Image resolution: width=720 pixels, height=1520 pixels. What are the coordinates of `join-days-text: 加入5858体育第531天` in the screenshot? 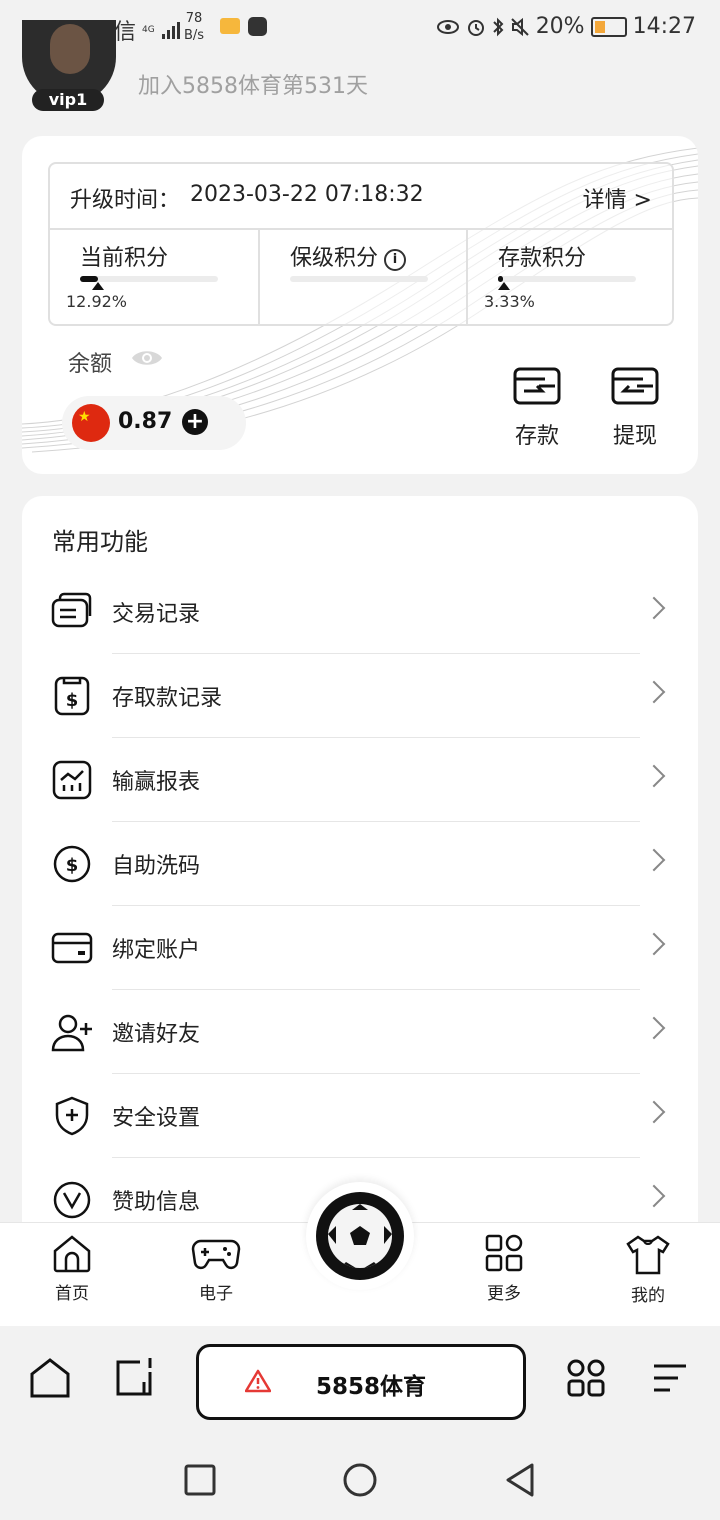 It's located at (253, 86).